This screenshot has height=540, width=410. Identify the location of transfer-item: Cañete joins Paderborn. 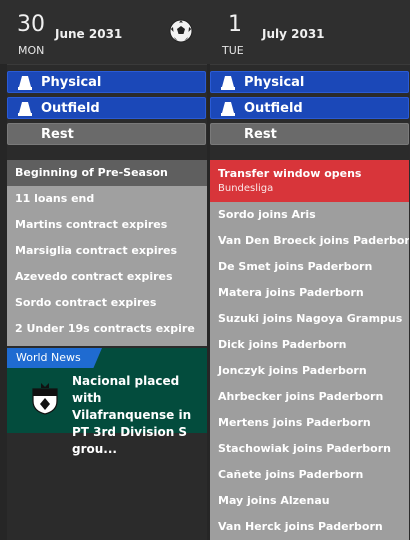
(309, 475).